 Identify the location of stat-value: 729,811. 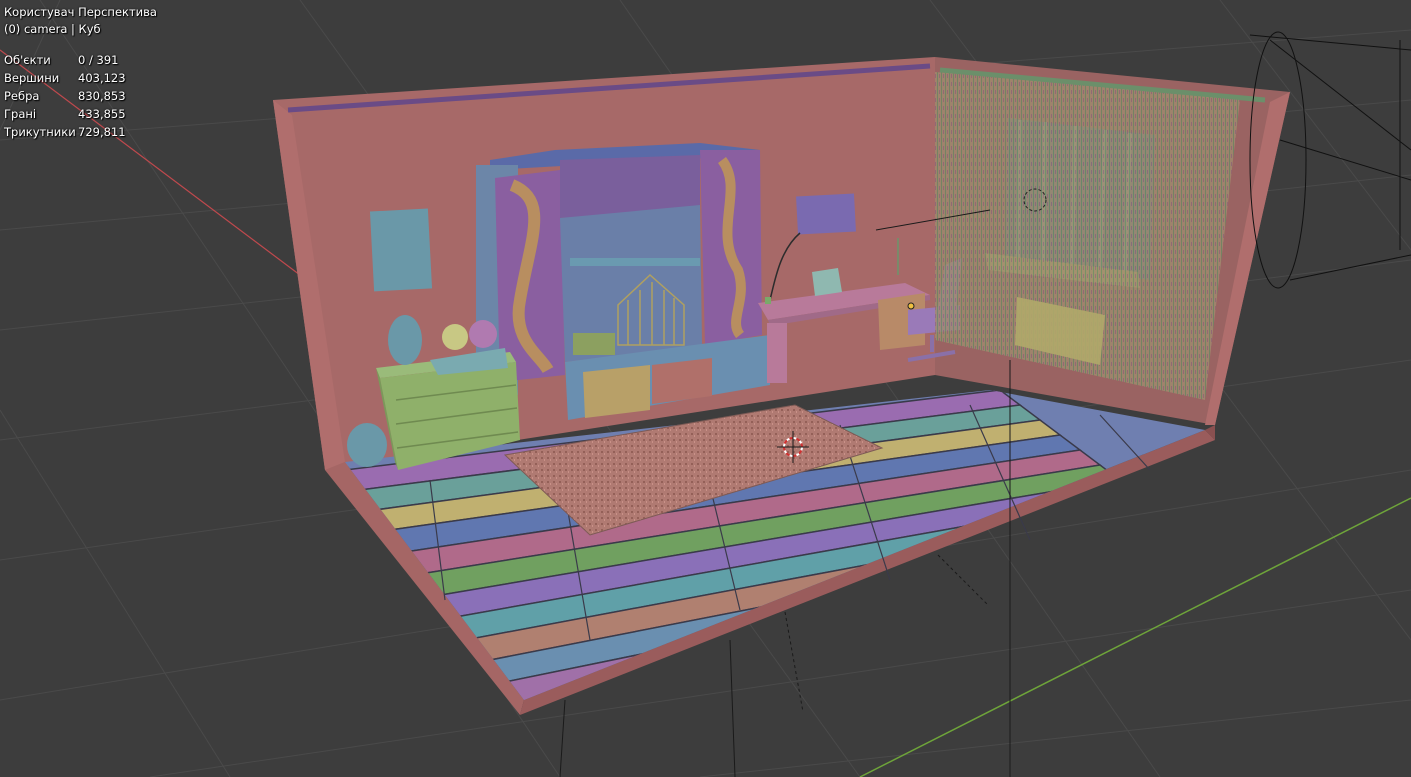
(102, 131).